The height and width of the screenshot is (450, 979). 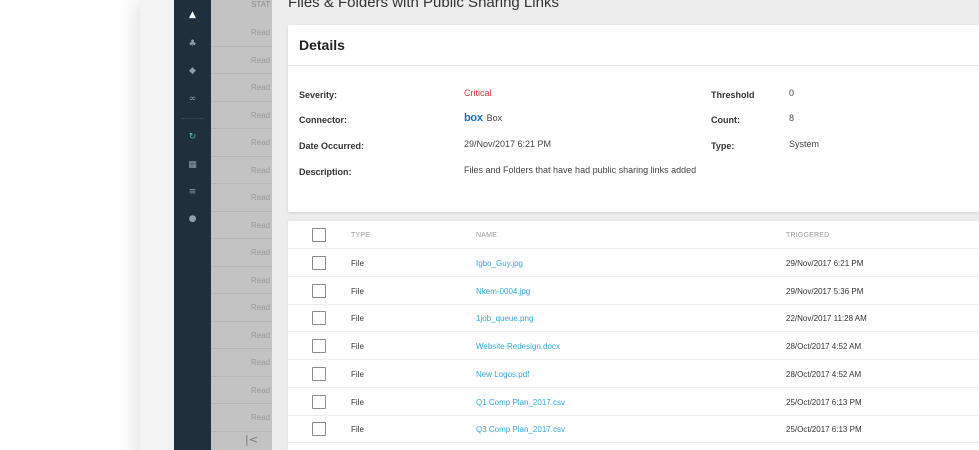 What do you see at coordinates (508, 144) in the screenshot?
I see `date-occurred-value: 29/Nov/2017 6:21 PM` at bounding box center [508, 144].